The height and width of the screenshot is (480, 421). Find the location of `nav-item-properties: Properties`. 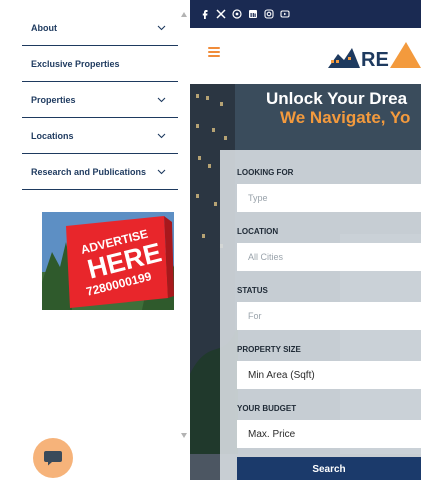

nav-item-properties: Properties is located at coordinates (100, 100).